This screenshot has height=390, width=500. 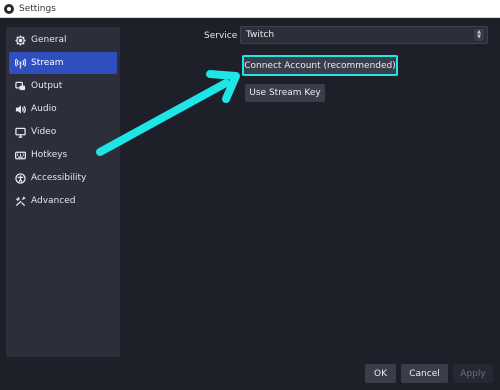 I want to click on tools-icon, so click(x=20, y=201).